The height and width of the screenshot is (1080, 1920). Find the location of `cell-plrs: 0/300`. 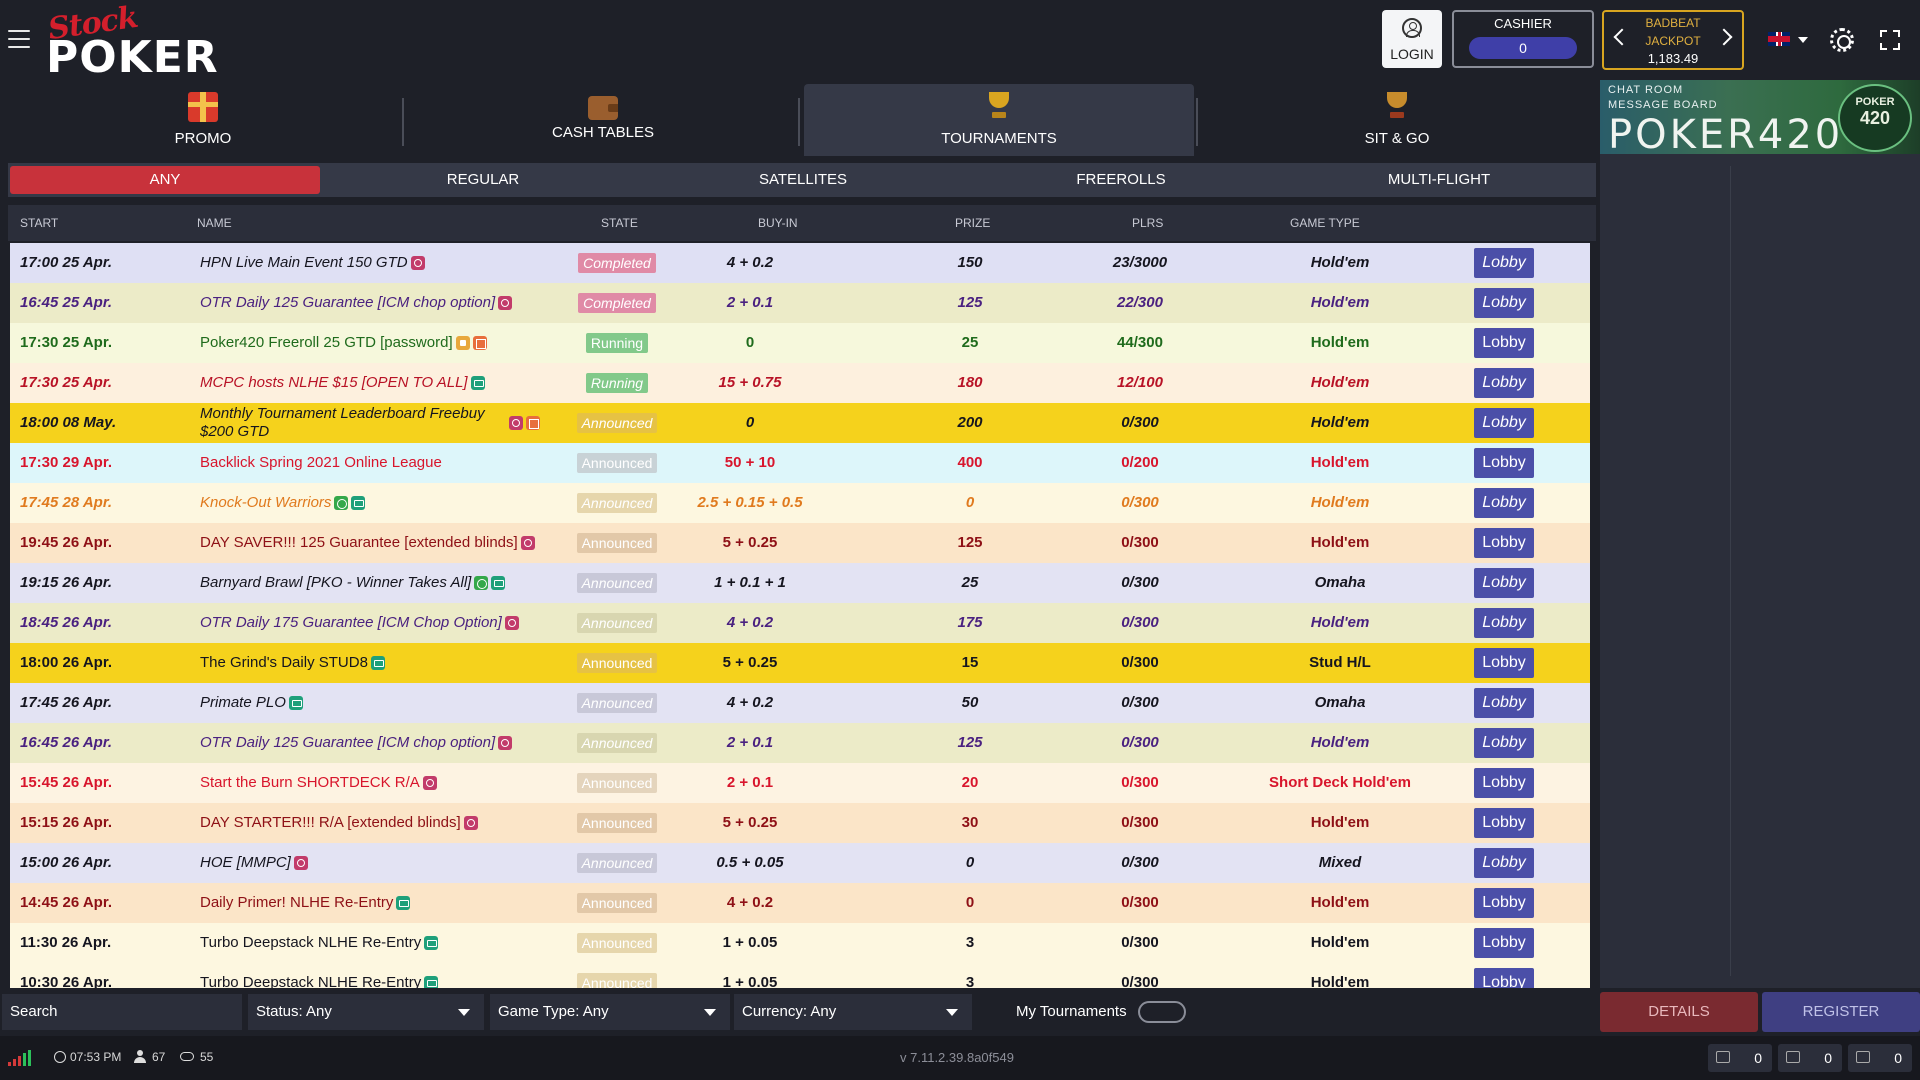

cell-plrs: 0/300 is located at coordinates (1140, 422).